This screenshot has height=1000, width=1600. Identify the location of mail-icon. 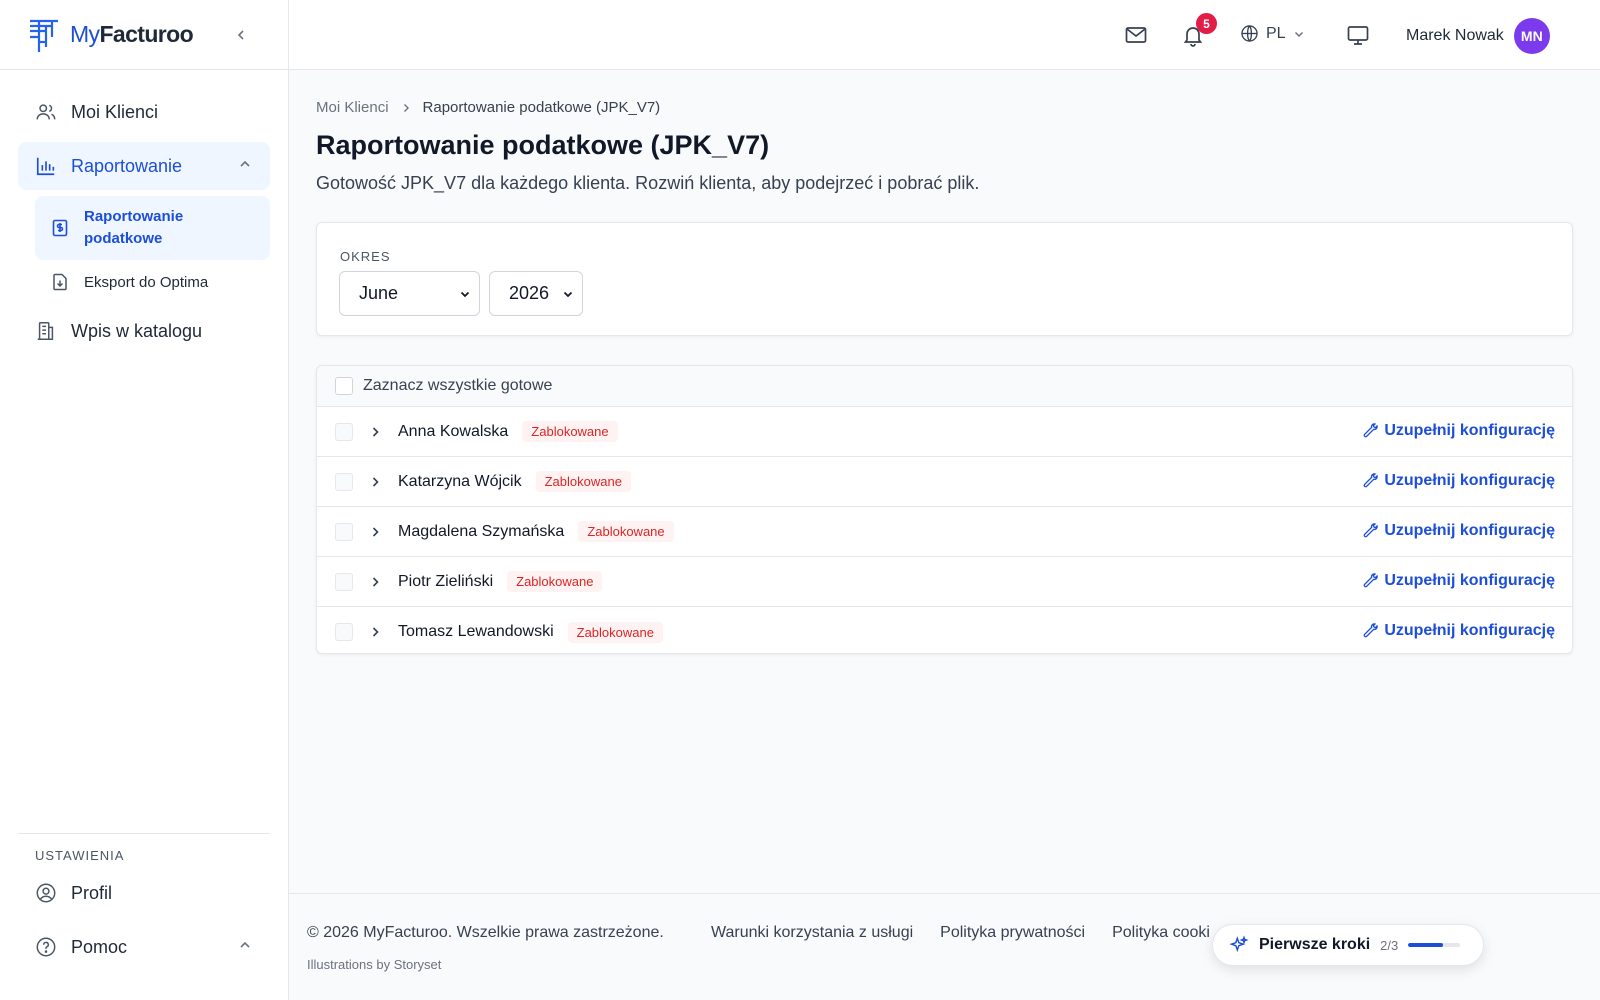
(1136, 35).